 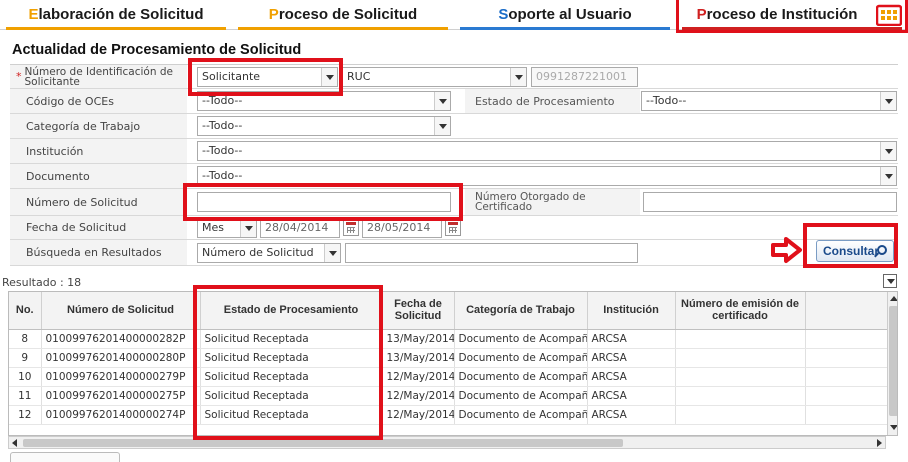 What do you see at coordinates (267, 77) in the screenshot?
I see `id-type-select: Solicitante` at bounding box center [267, 77].